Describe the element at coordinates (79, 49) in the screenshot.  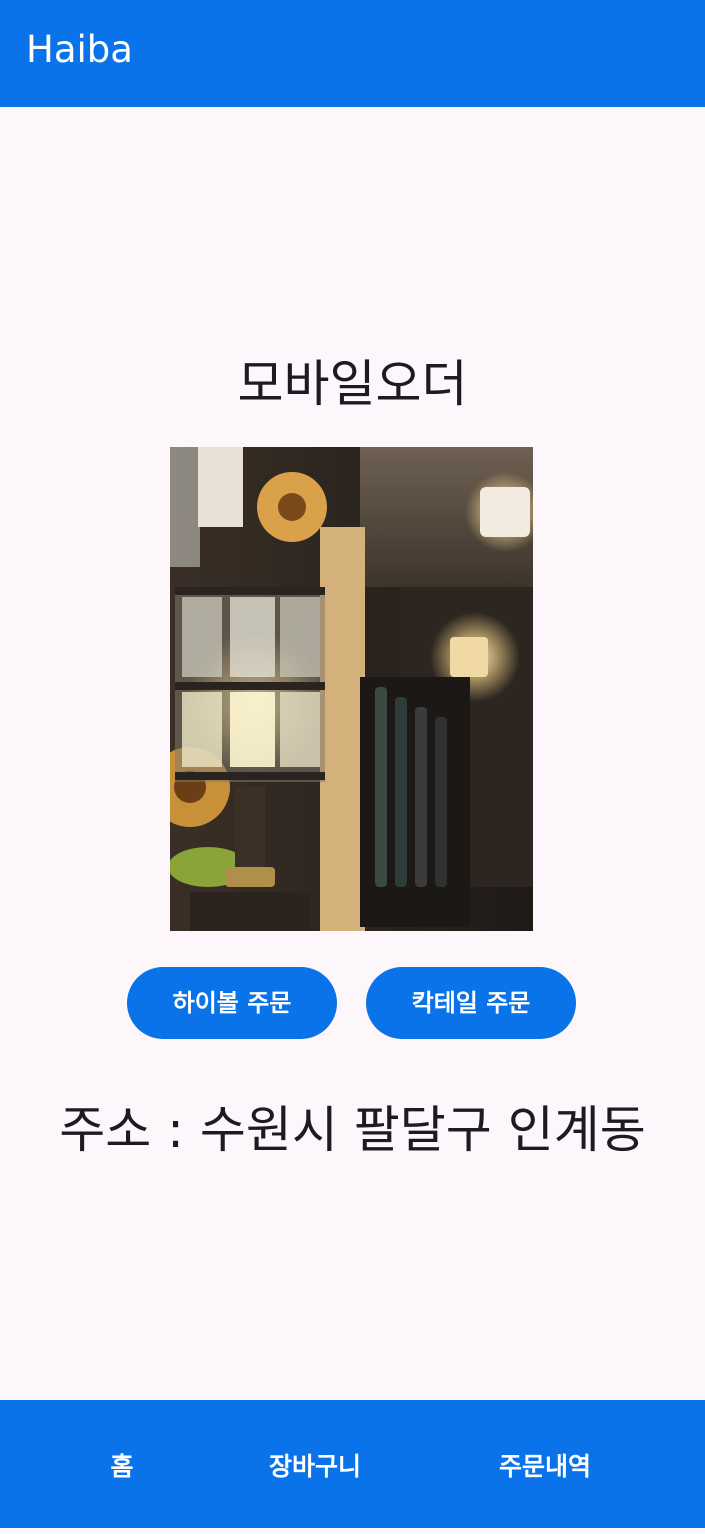
I see `app-title: Haiba` at that location.